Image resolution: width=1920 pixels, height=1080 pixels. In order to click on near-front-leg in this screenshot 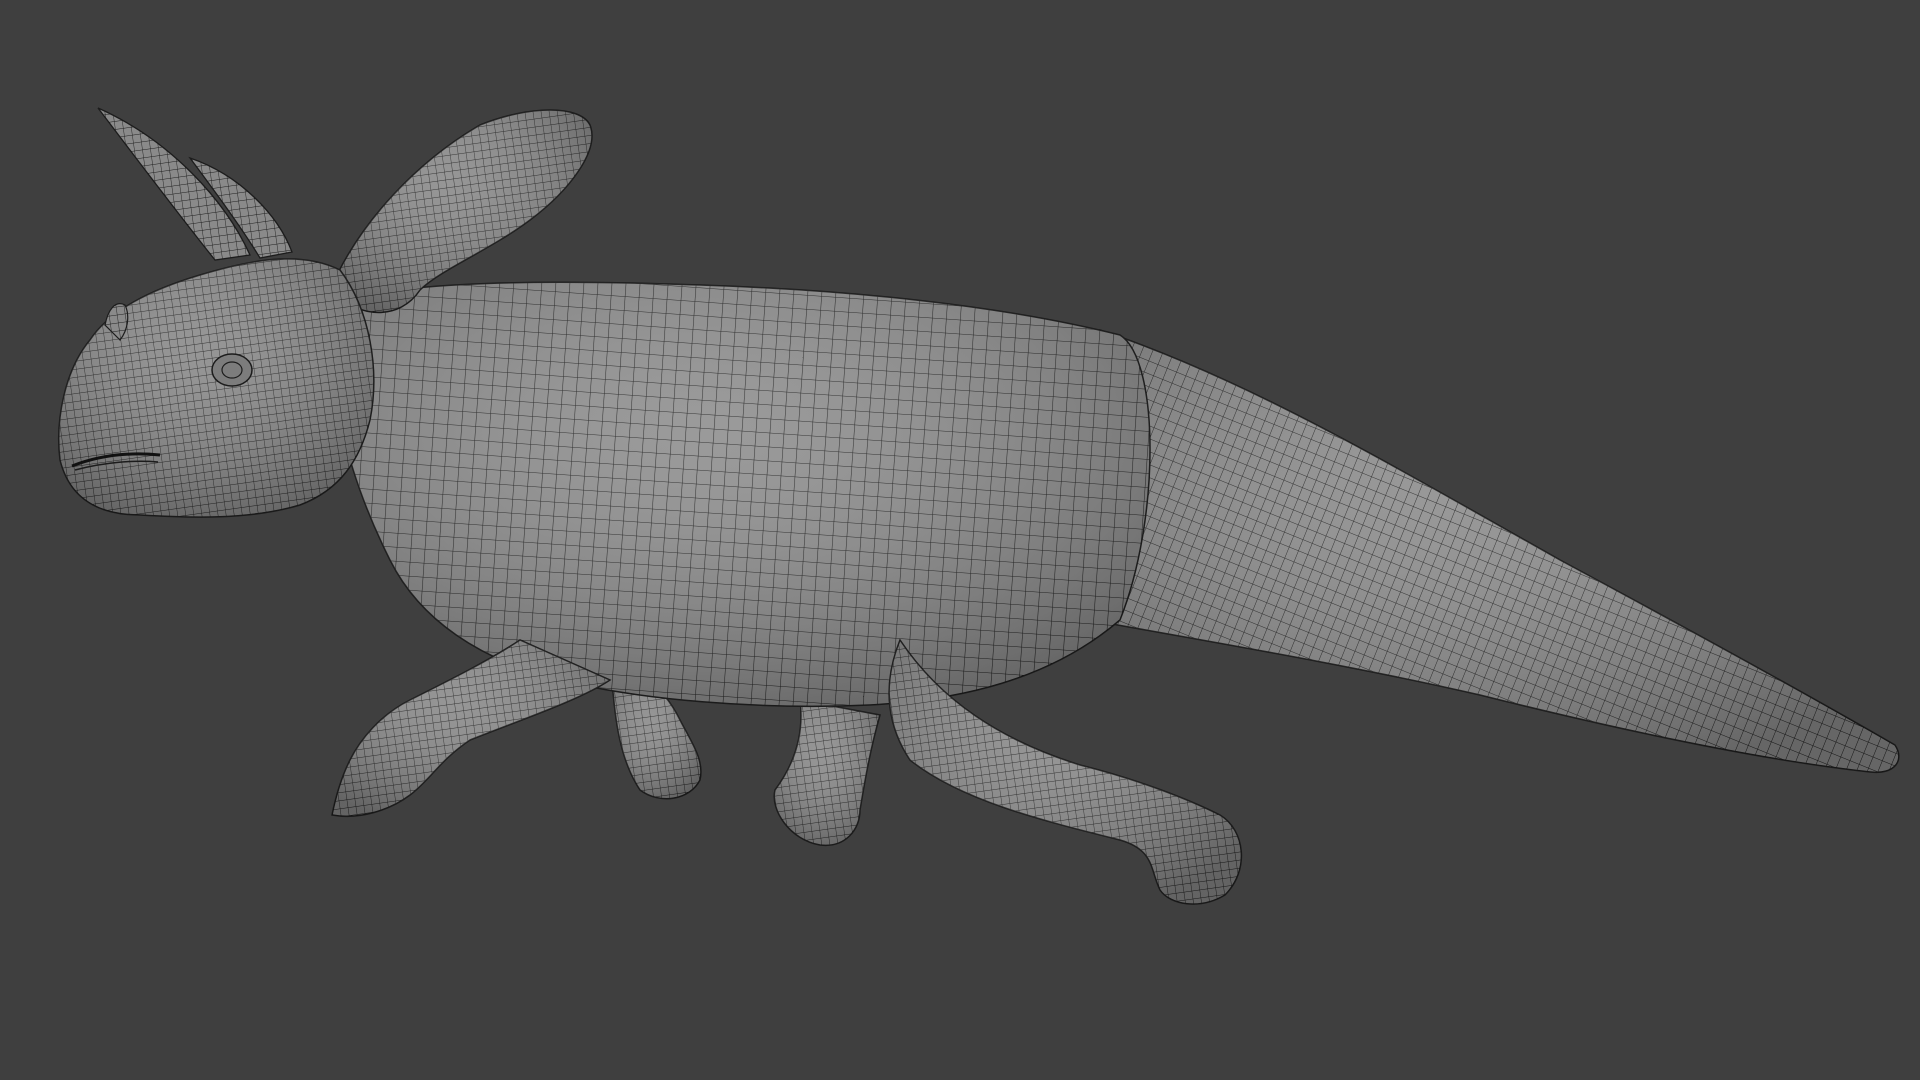, I will do `click(471, 728)`.